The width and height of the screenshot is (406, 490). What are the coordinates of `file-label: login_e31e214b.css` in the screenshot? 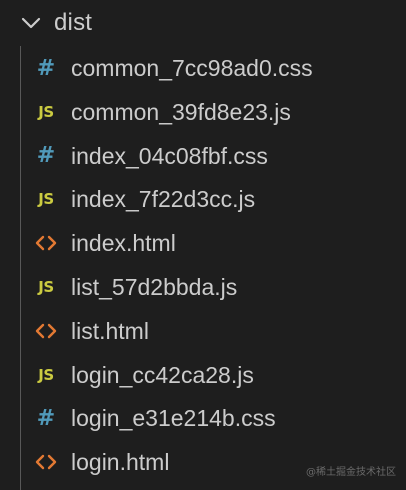 It's located at (173, 418).